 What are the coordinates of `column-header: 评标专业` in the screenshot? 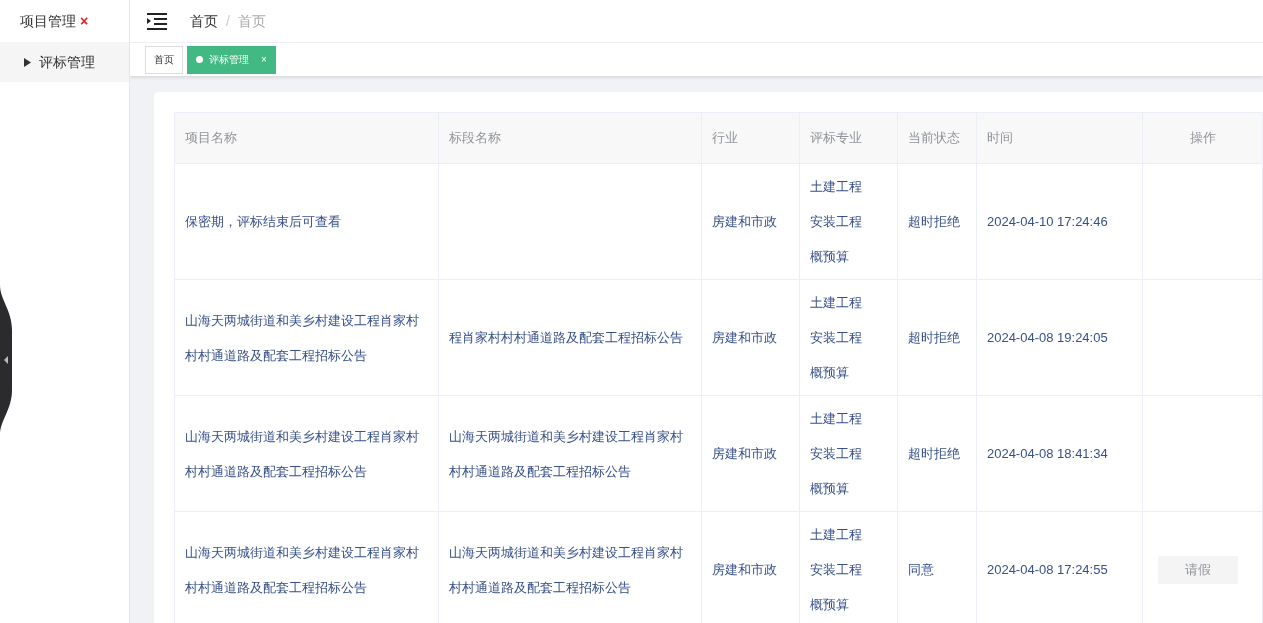 It's located at (848, 138).